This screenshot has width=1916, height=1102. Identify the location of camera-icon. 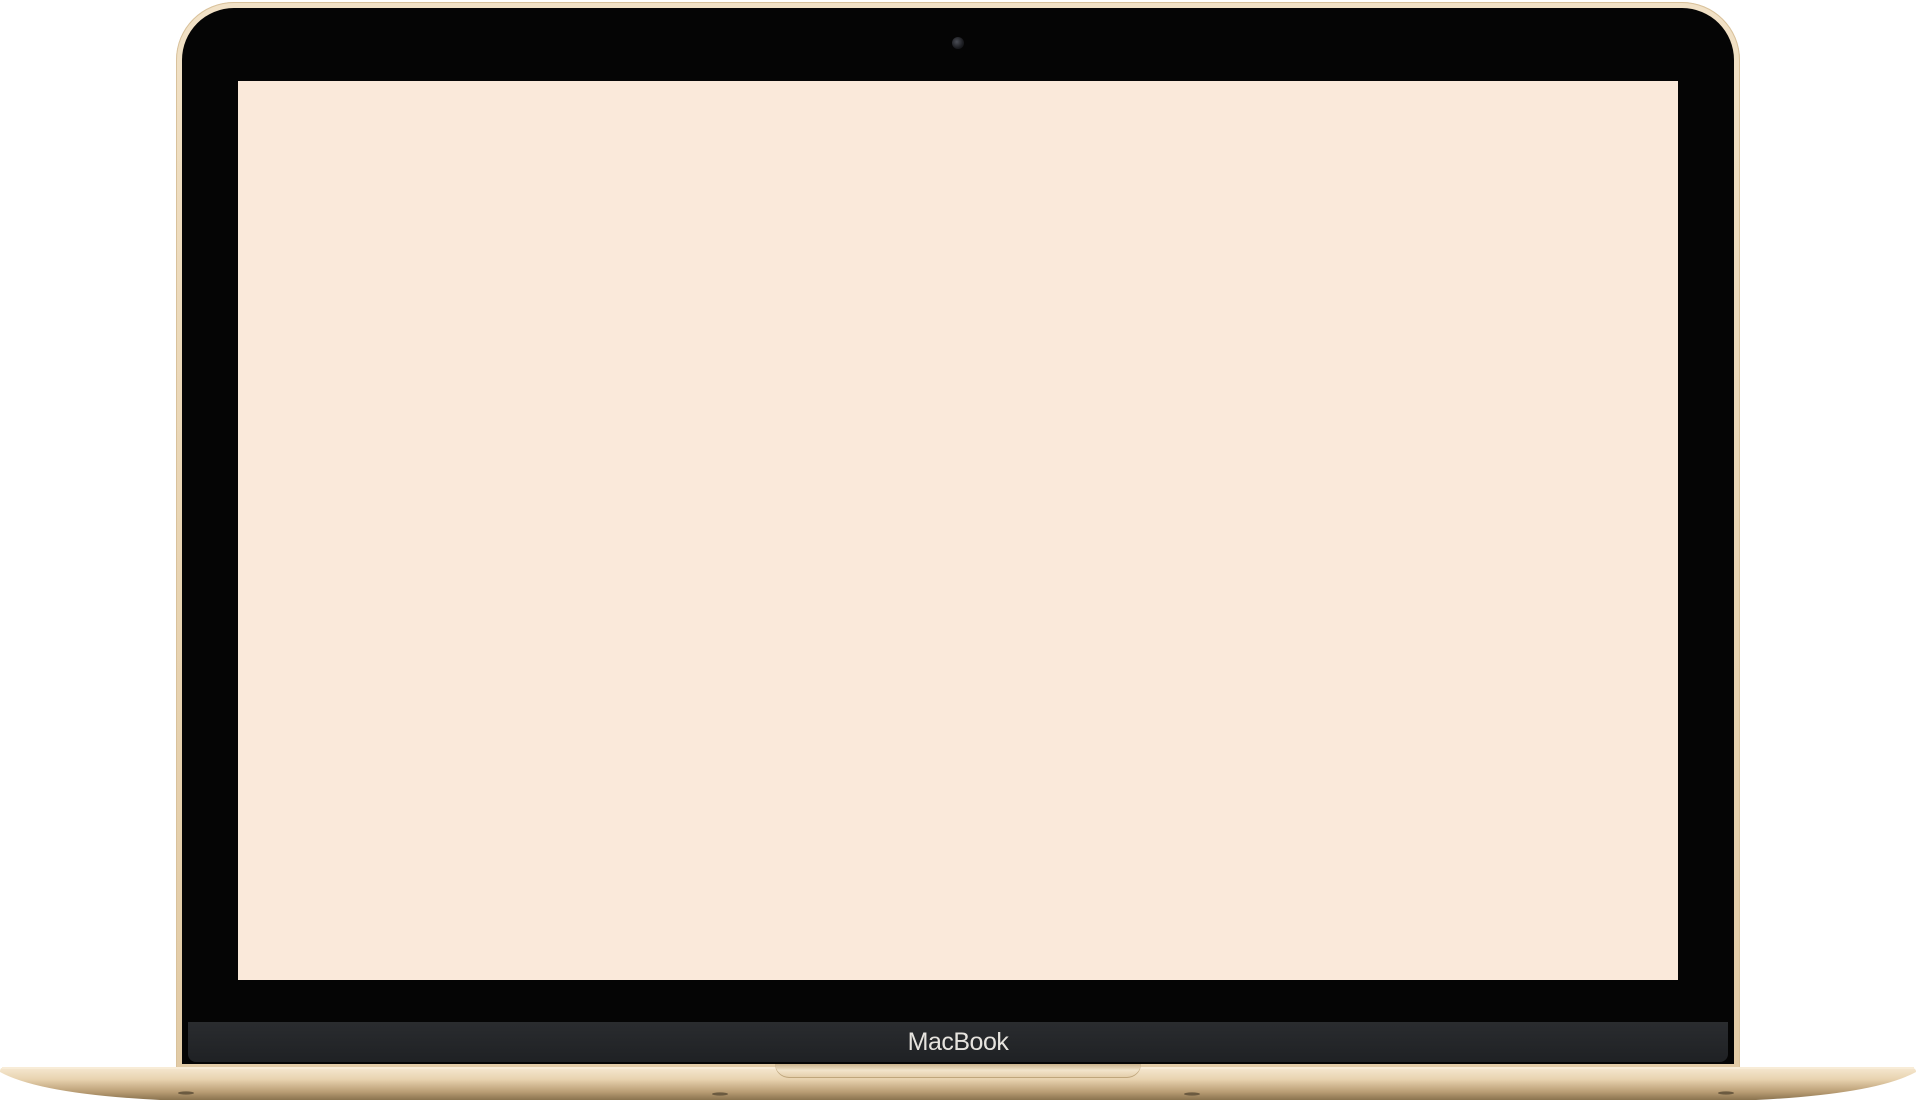
(958, 43).